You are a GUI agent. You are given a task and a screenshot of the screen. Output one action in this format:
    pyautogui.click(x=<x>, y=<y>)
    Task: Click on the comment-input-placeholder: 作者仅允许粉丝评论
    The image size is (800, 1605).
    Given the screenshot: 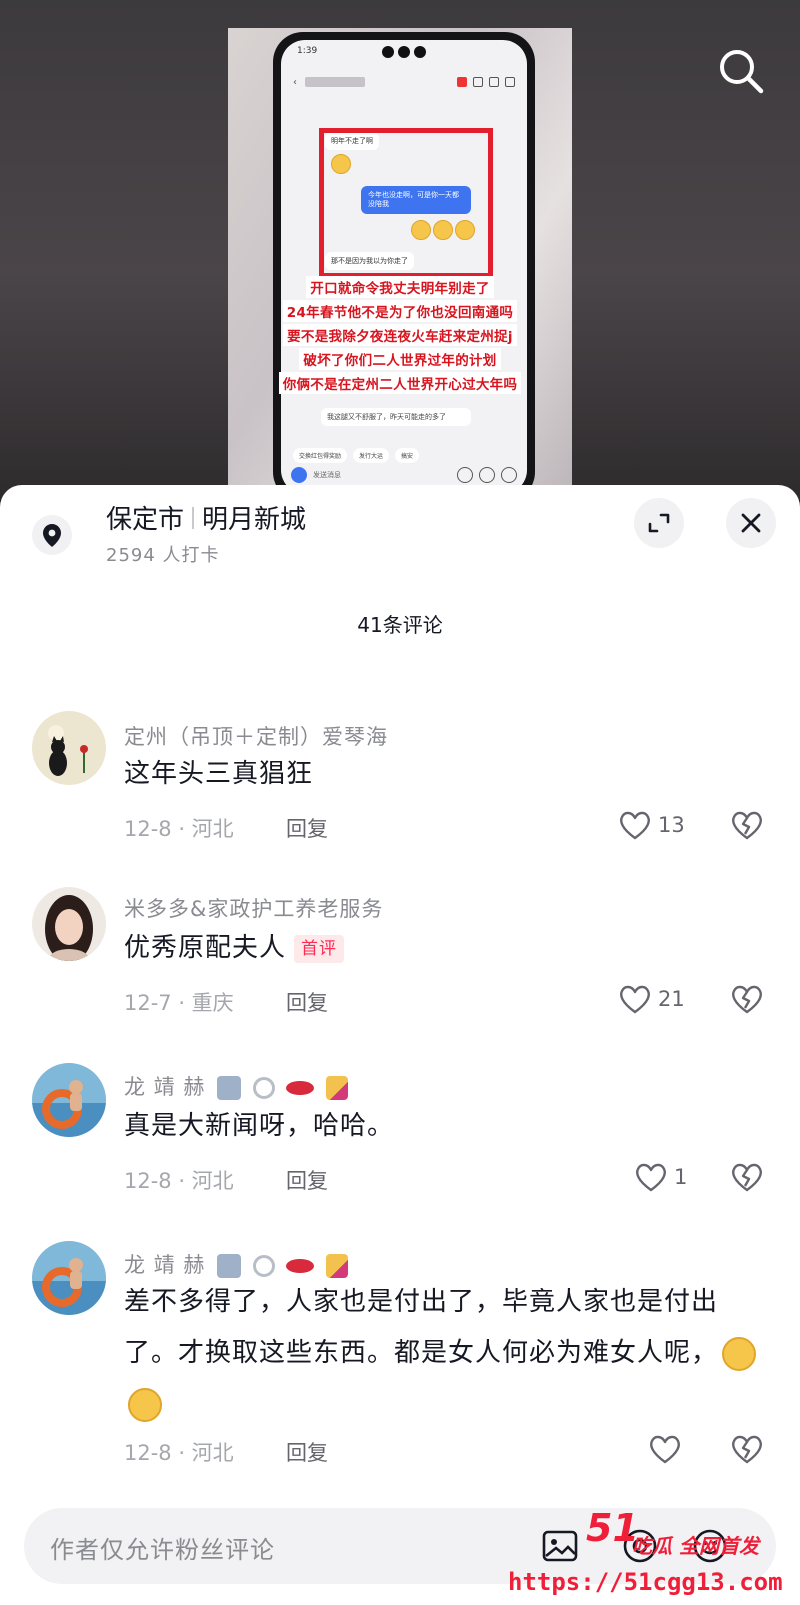 What is the action you would take?
    pyautogui.click(x=162, y=1550)
    